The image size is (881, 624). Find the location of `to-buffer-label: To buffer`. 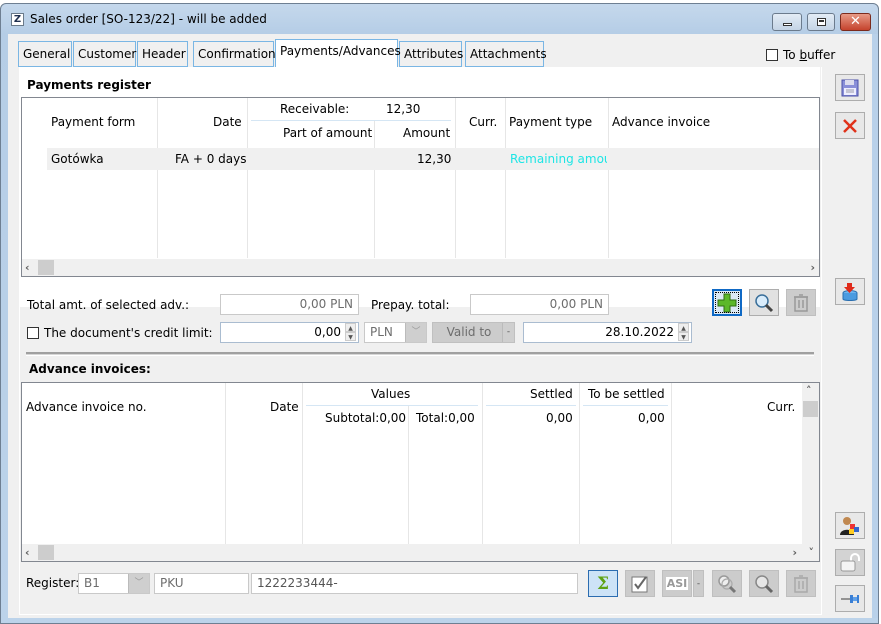

to-buffer-label: To buffer is located at coordinates (809, 55).